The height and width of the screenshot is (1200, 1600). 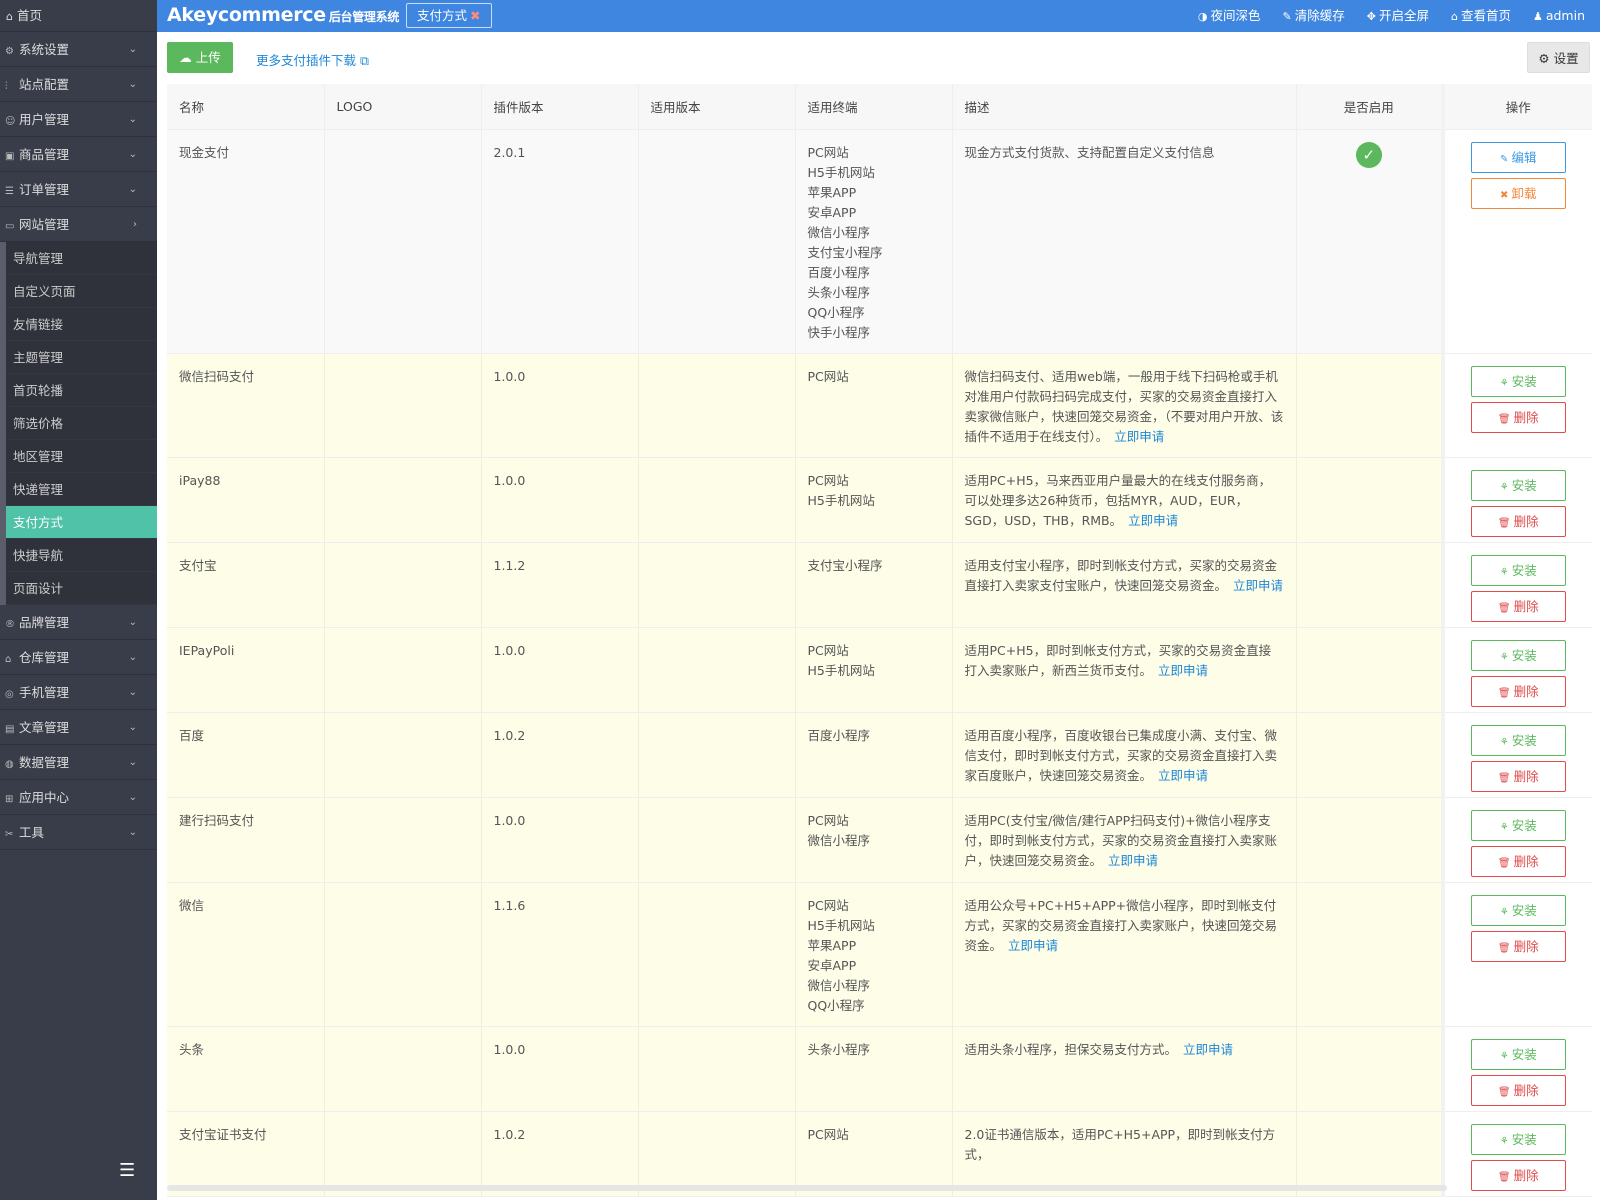 I want to click on sidebar-home: ⌂ 首页, so click(x=78, y=16).